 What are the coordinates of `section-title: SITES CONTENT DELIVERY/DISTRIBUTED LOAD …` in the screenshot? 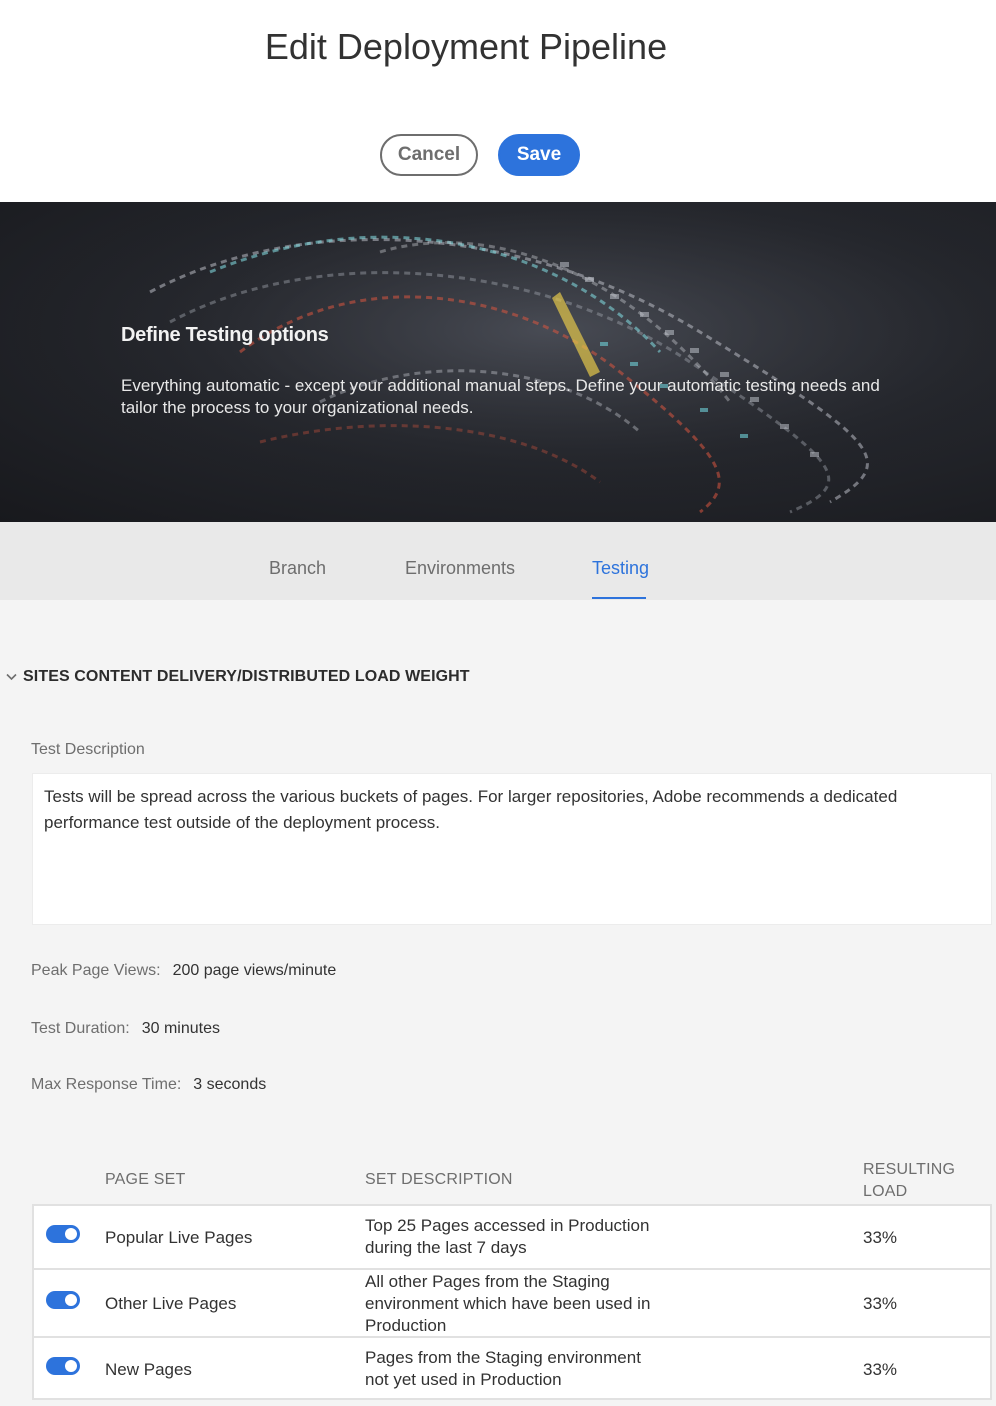 It's located at (246, 676).